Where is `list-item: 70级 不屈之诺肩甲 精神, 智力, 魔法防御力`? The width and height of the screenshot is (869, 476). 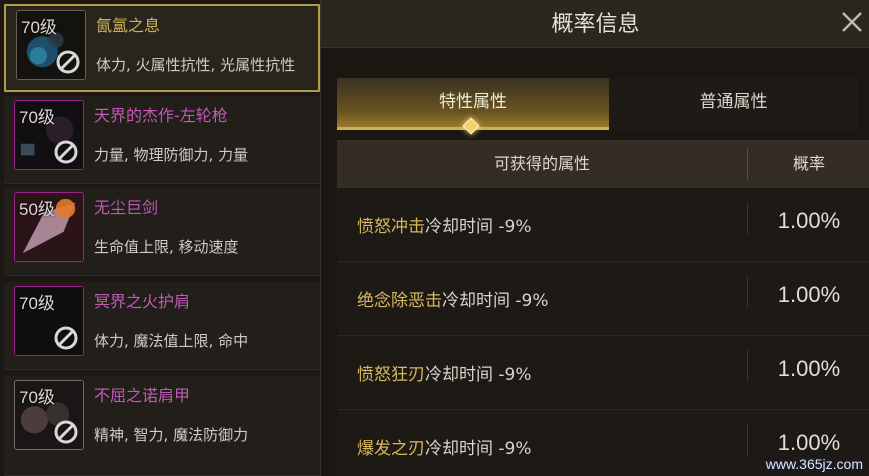
list-item: 70级 不屈之诺肩甲 精神, 智力, 魔法防御力 is located at coordinates (162, 426).